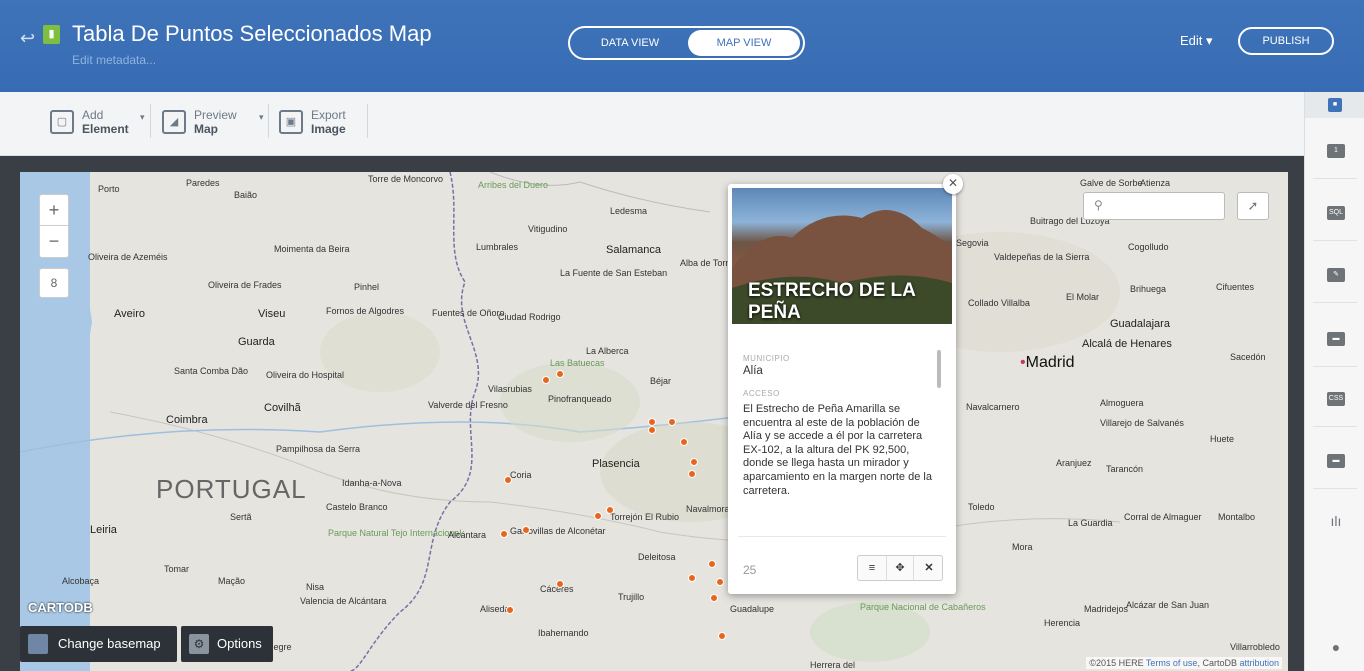 This screenshot has height=671, width=1364. I want to click on layer-1-icon: 1, so click(1336, 151).